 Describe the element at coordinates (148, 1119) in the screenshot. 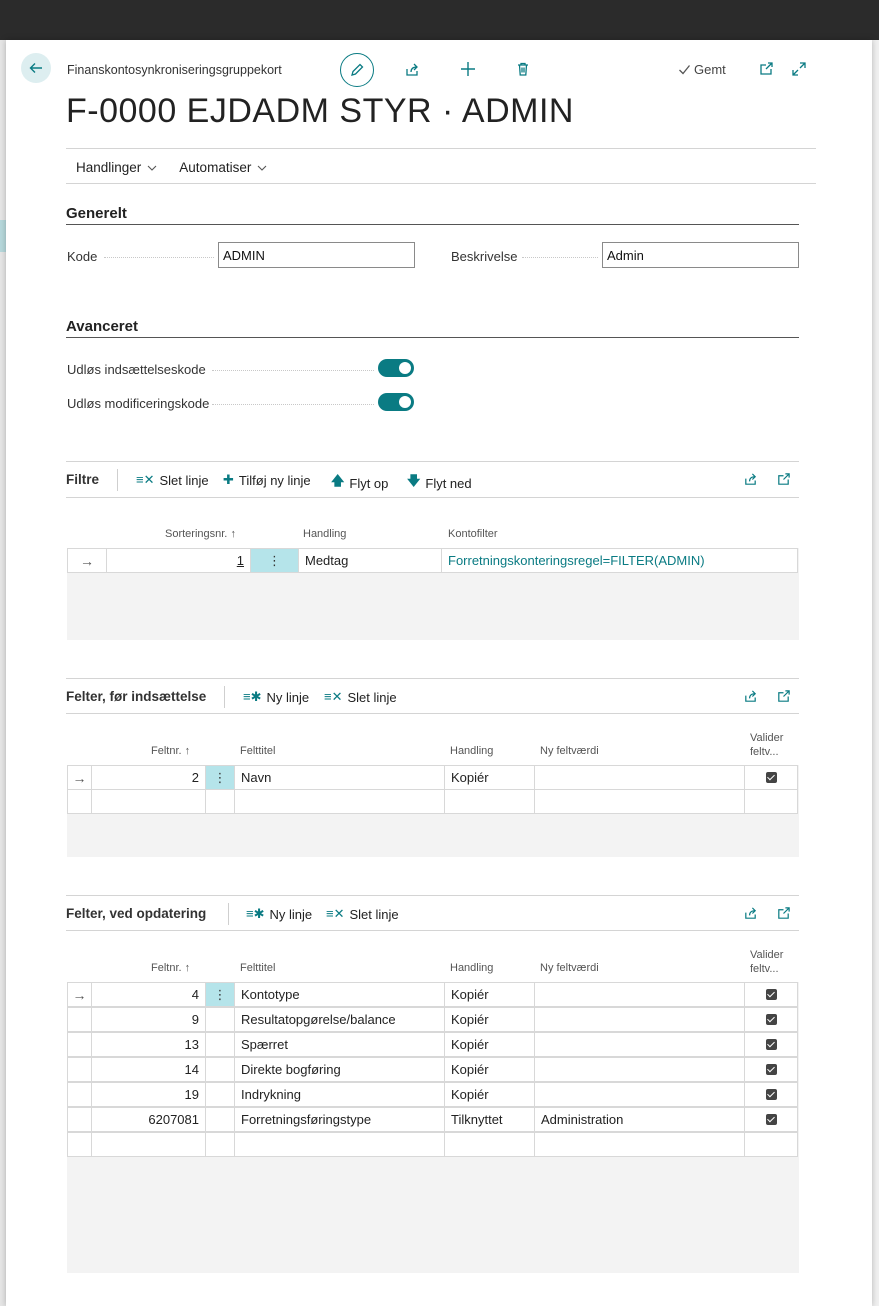

I see `field-no-cell: 6207081` at that location.